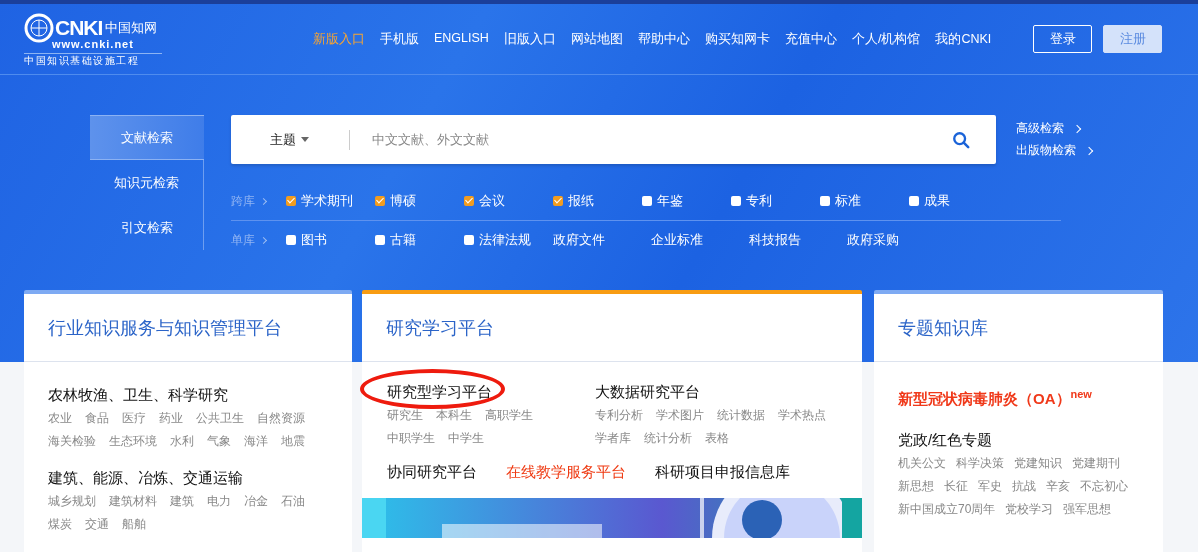 The image size is (1198, 552). I want to click on search-bar: 主题 中文文献、外文文献, so click(613, 139).